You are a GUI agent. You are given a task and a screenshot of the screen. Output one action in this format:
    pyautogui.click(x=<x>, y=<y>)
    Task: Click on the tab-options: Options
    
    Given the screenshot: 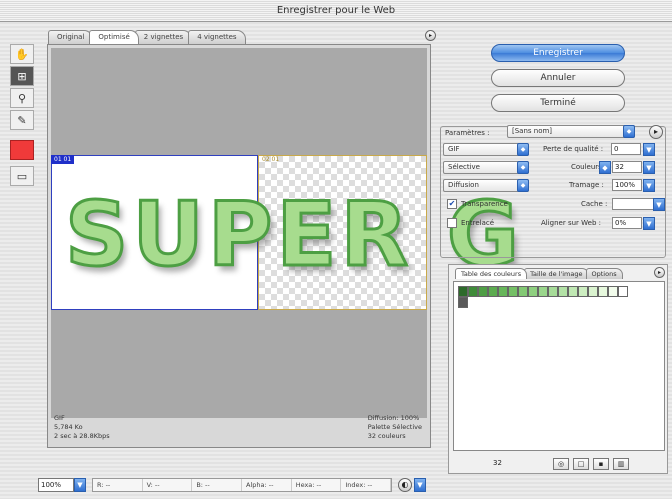 What is the action you would take?
    pyautogui.click(x=604, y=273)
    